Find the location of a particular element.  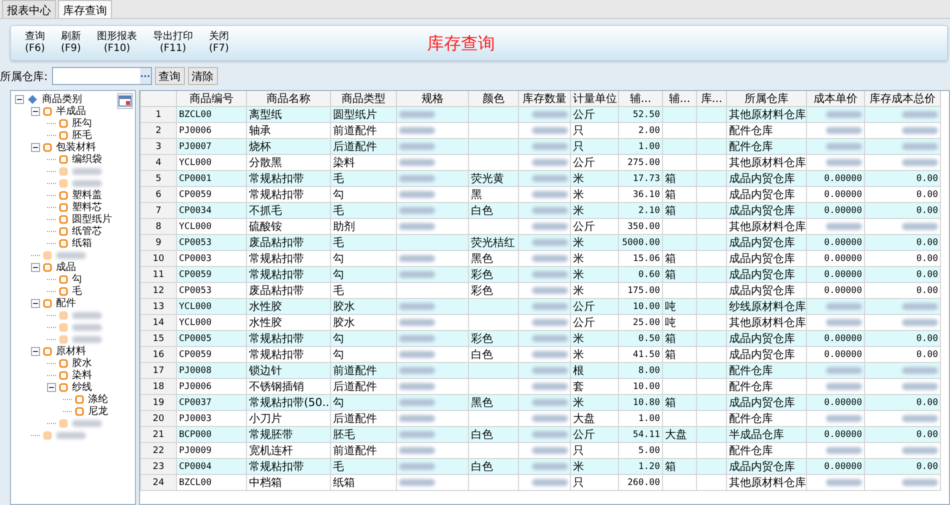

filter-button: 查询 is located at coordinates (169, 76).